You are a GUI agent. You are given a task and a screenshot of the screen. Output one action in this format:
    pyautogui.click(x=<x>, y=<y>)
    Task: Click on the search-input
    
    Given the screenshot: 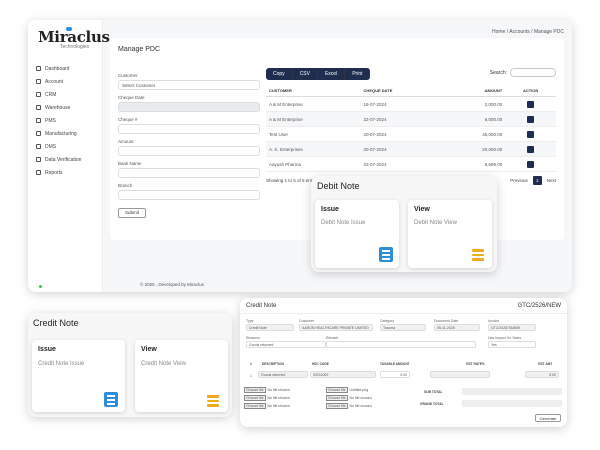 What is the action you would take?
    pyautogui.click(x=533, y=72)
    